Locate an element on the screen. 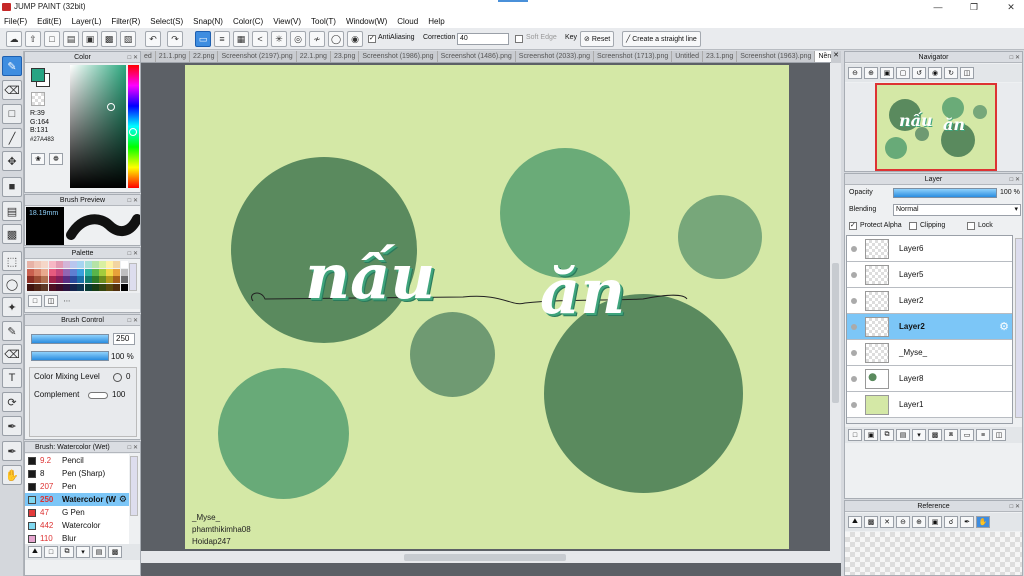 This screenshot has width=1024, height=576. close-button: ✕ is located at coordinates (1011, 7).